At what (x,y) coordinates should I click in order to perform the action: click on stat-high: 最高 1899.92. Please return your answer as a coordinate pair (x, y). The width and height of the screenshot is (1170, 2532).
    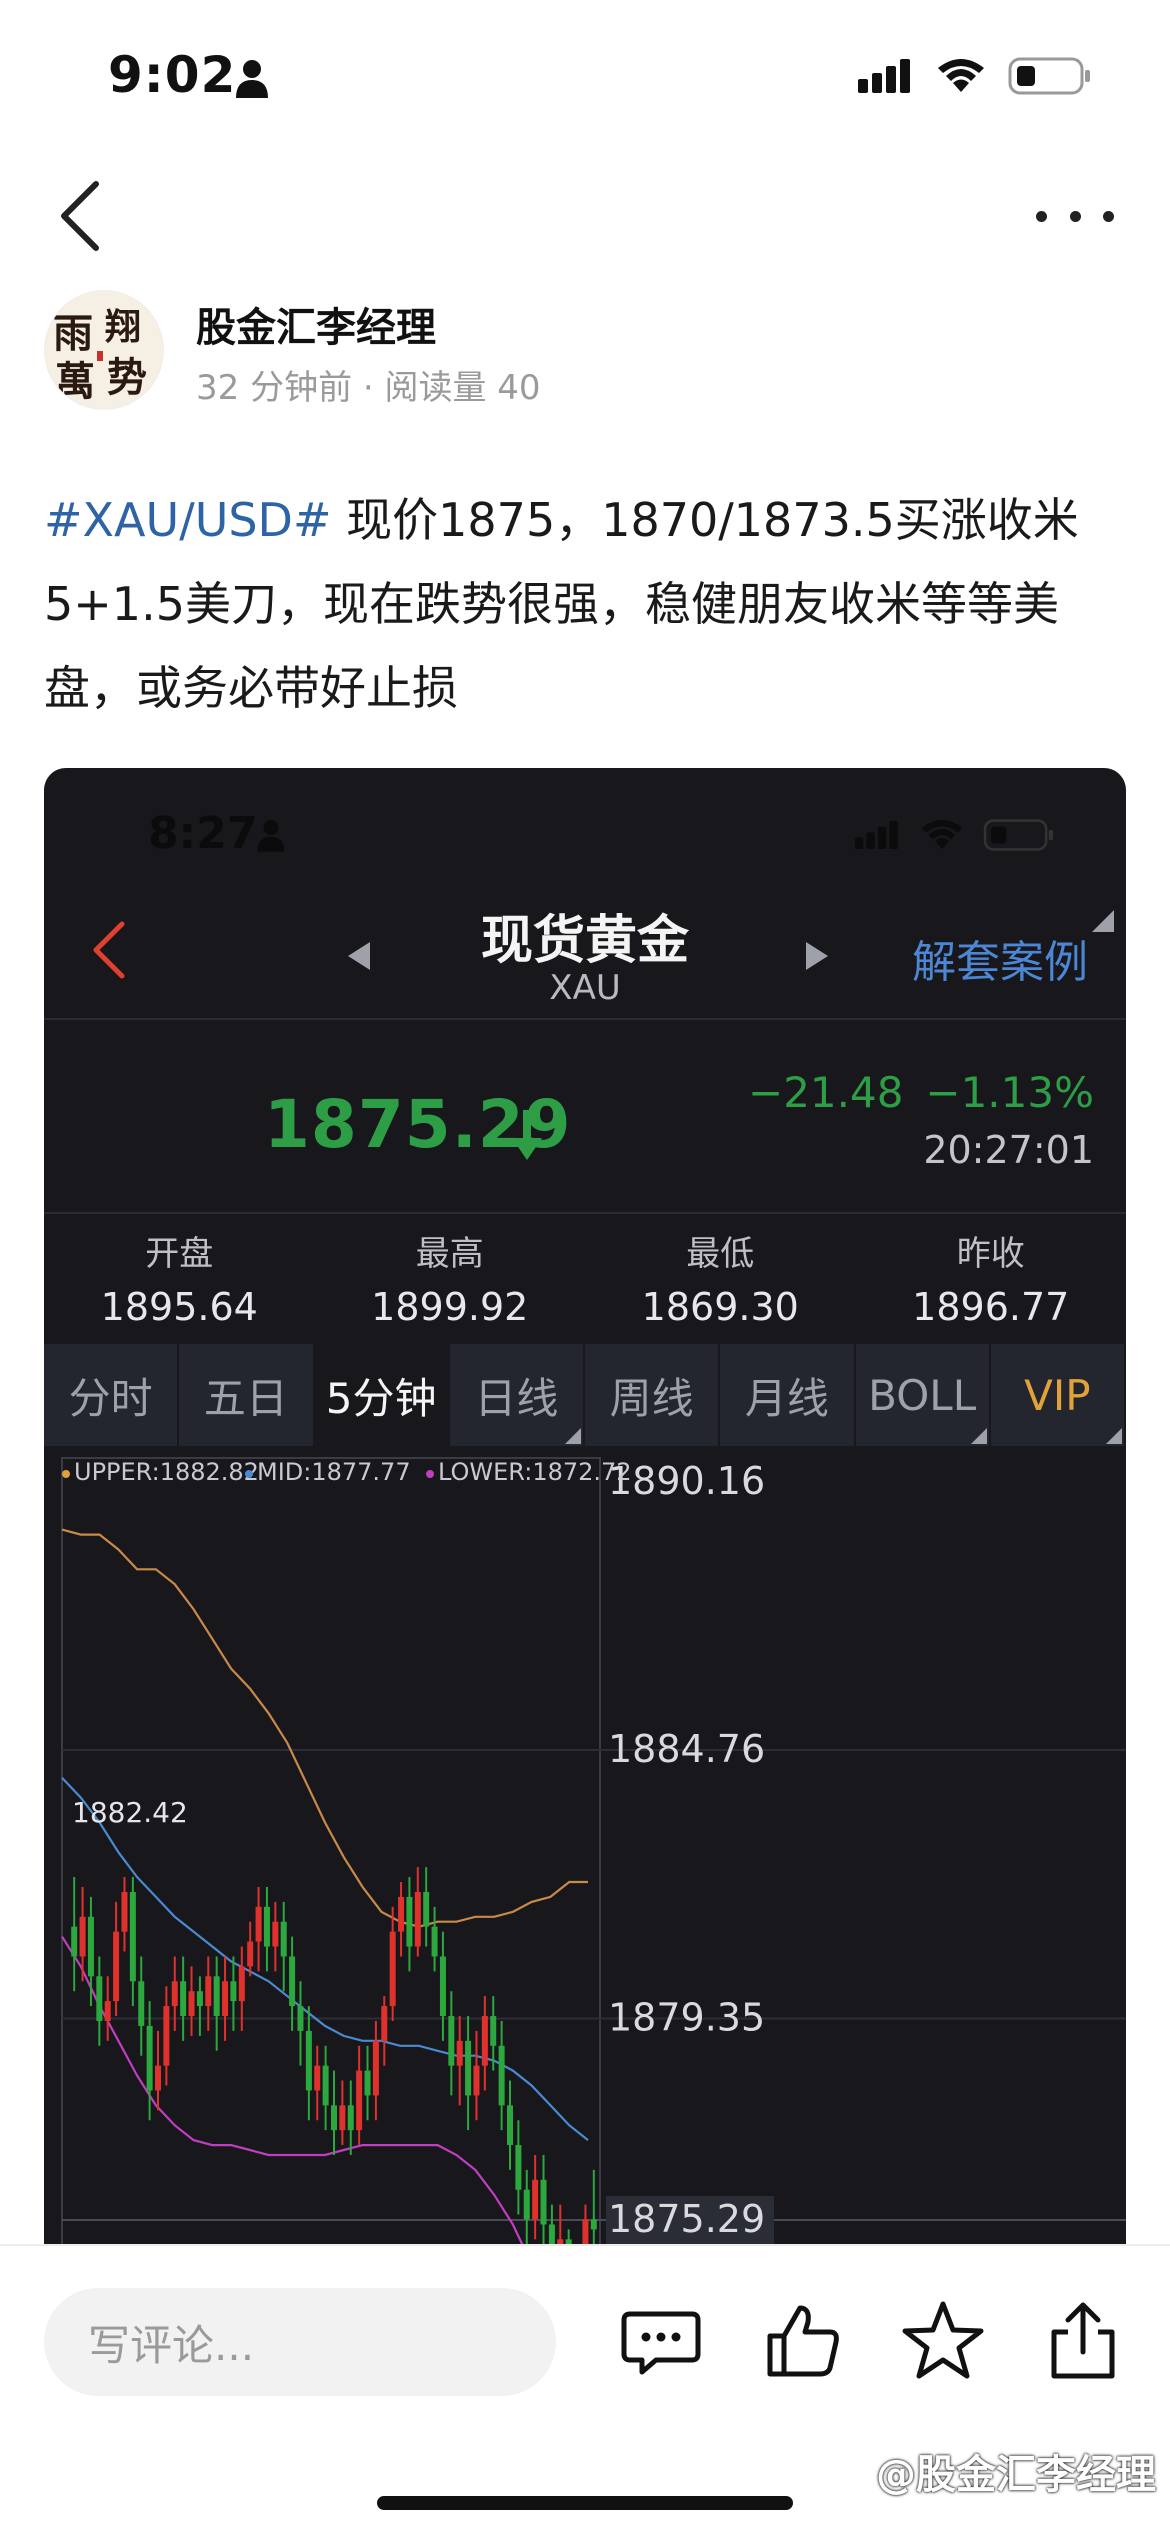
    Looking at the image, I should click on (450, 1272).